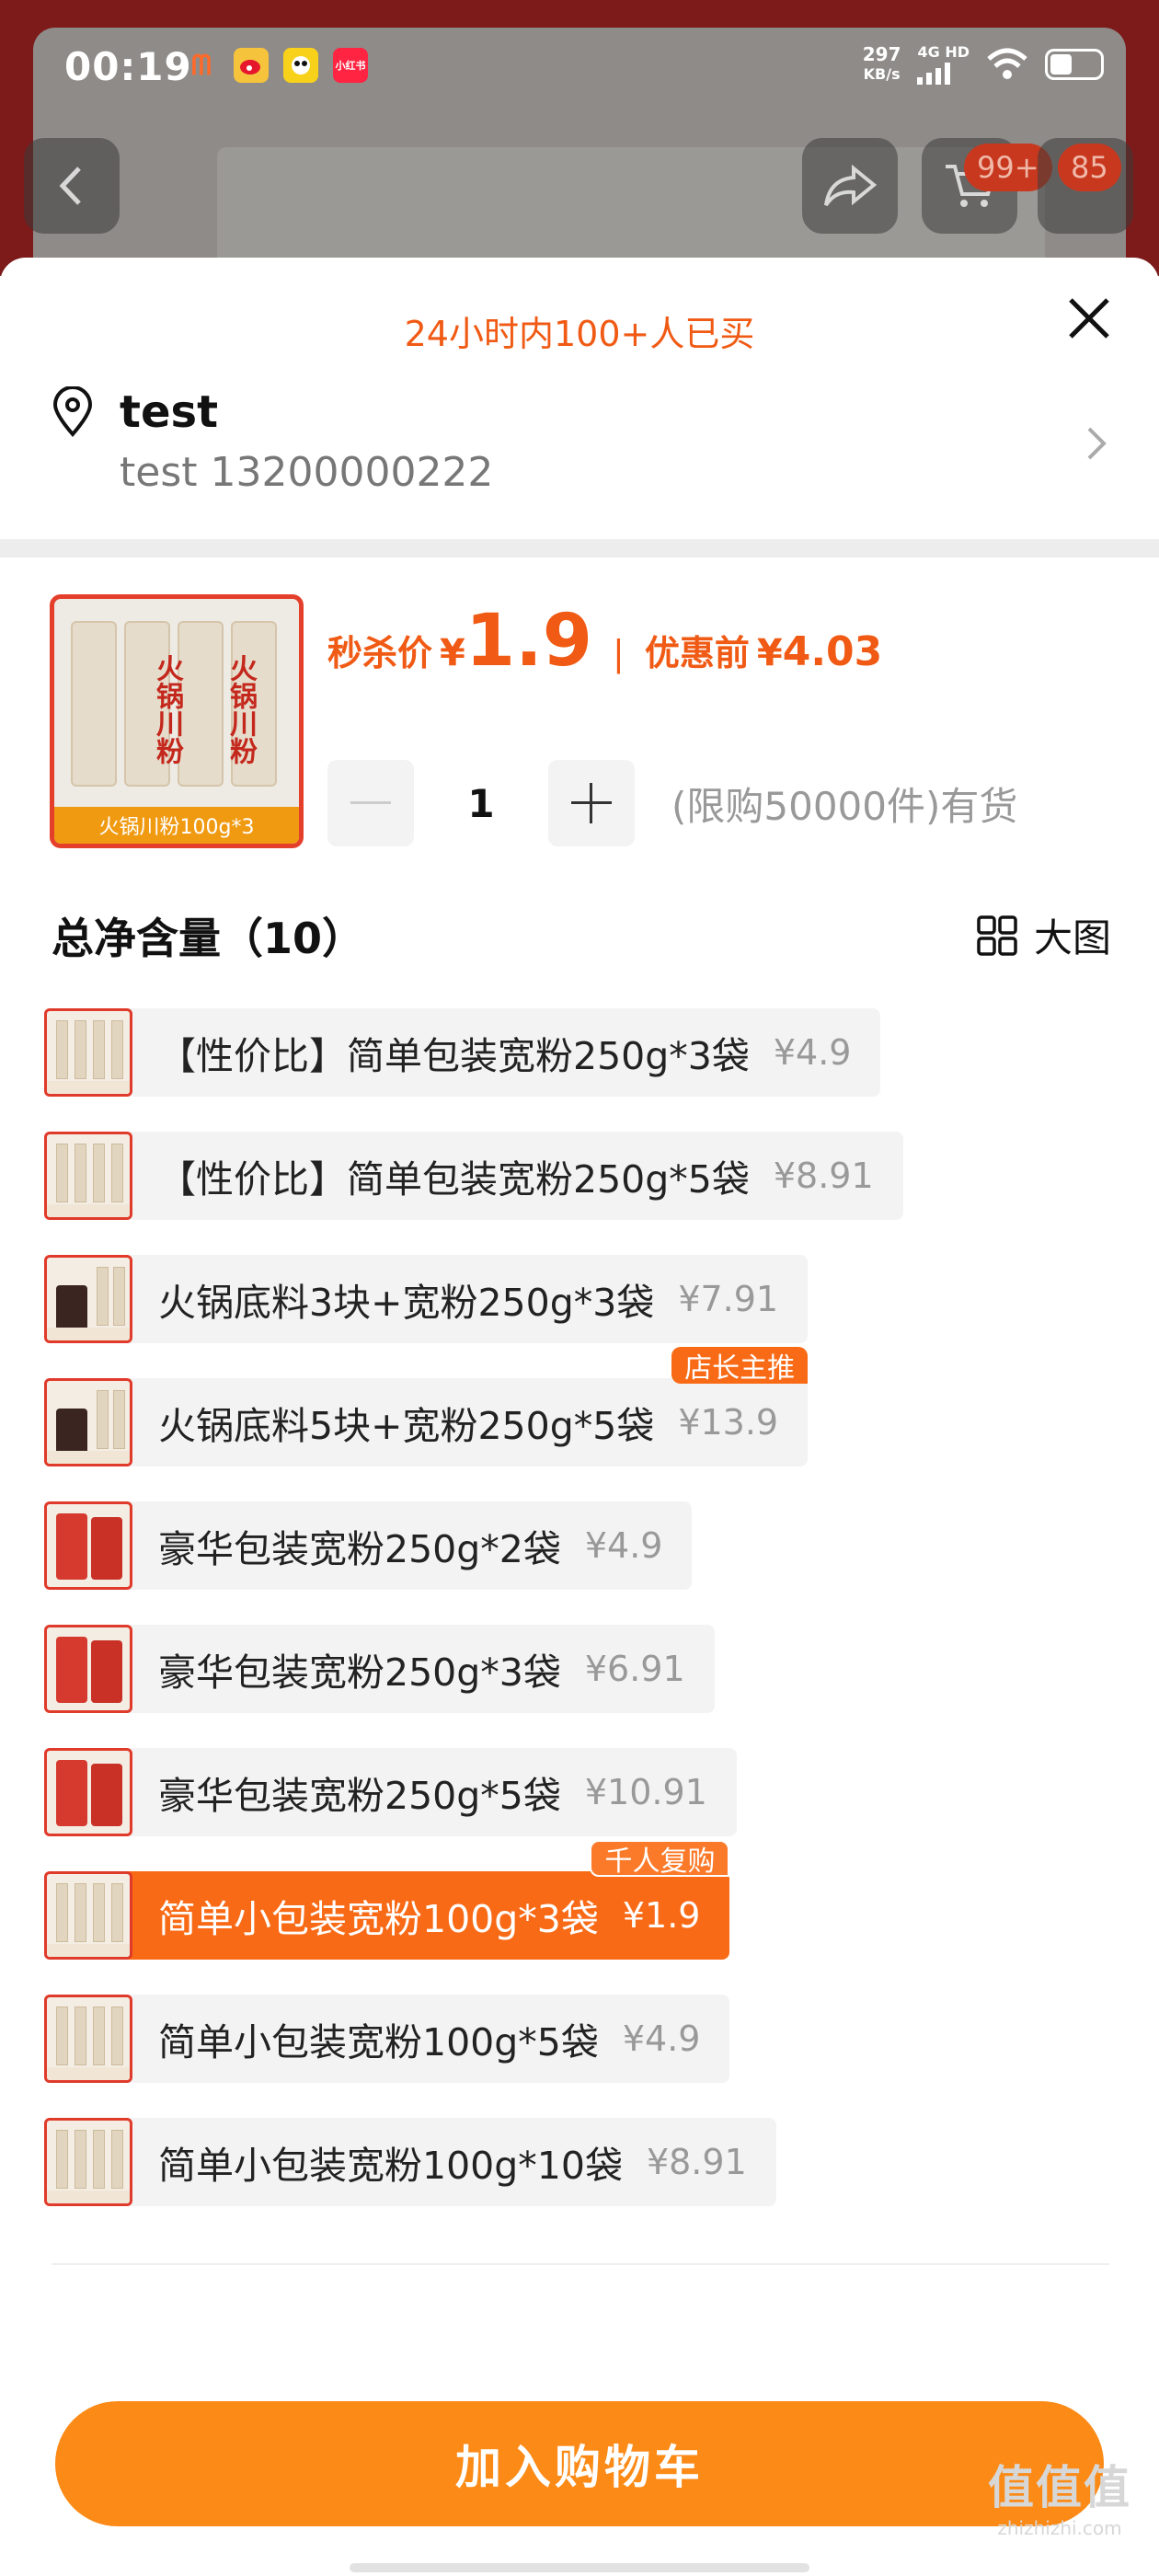 This screenshot has width=1159, height=2576. Describe the element at coordinates (728, 1422) in the screenshot. I see `option-price: ¥13.9` at that location.